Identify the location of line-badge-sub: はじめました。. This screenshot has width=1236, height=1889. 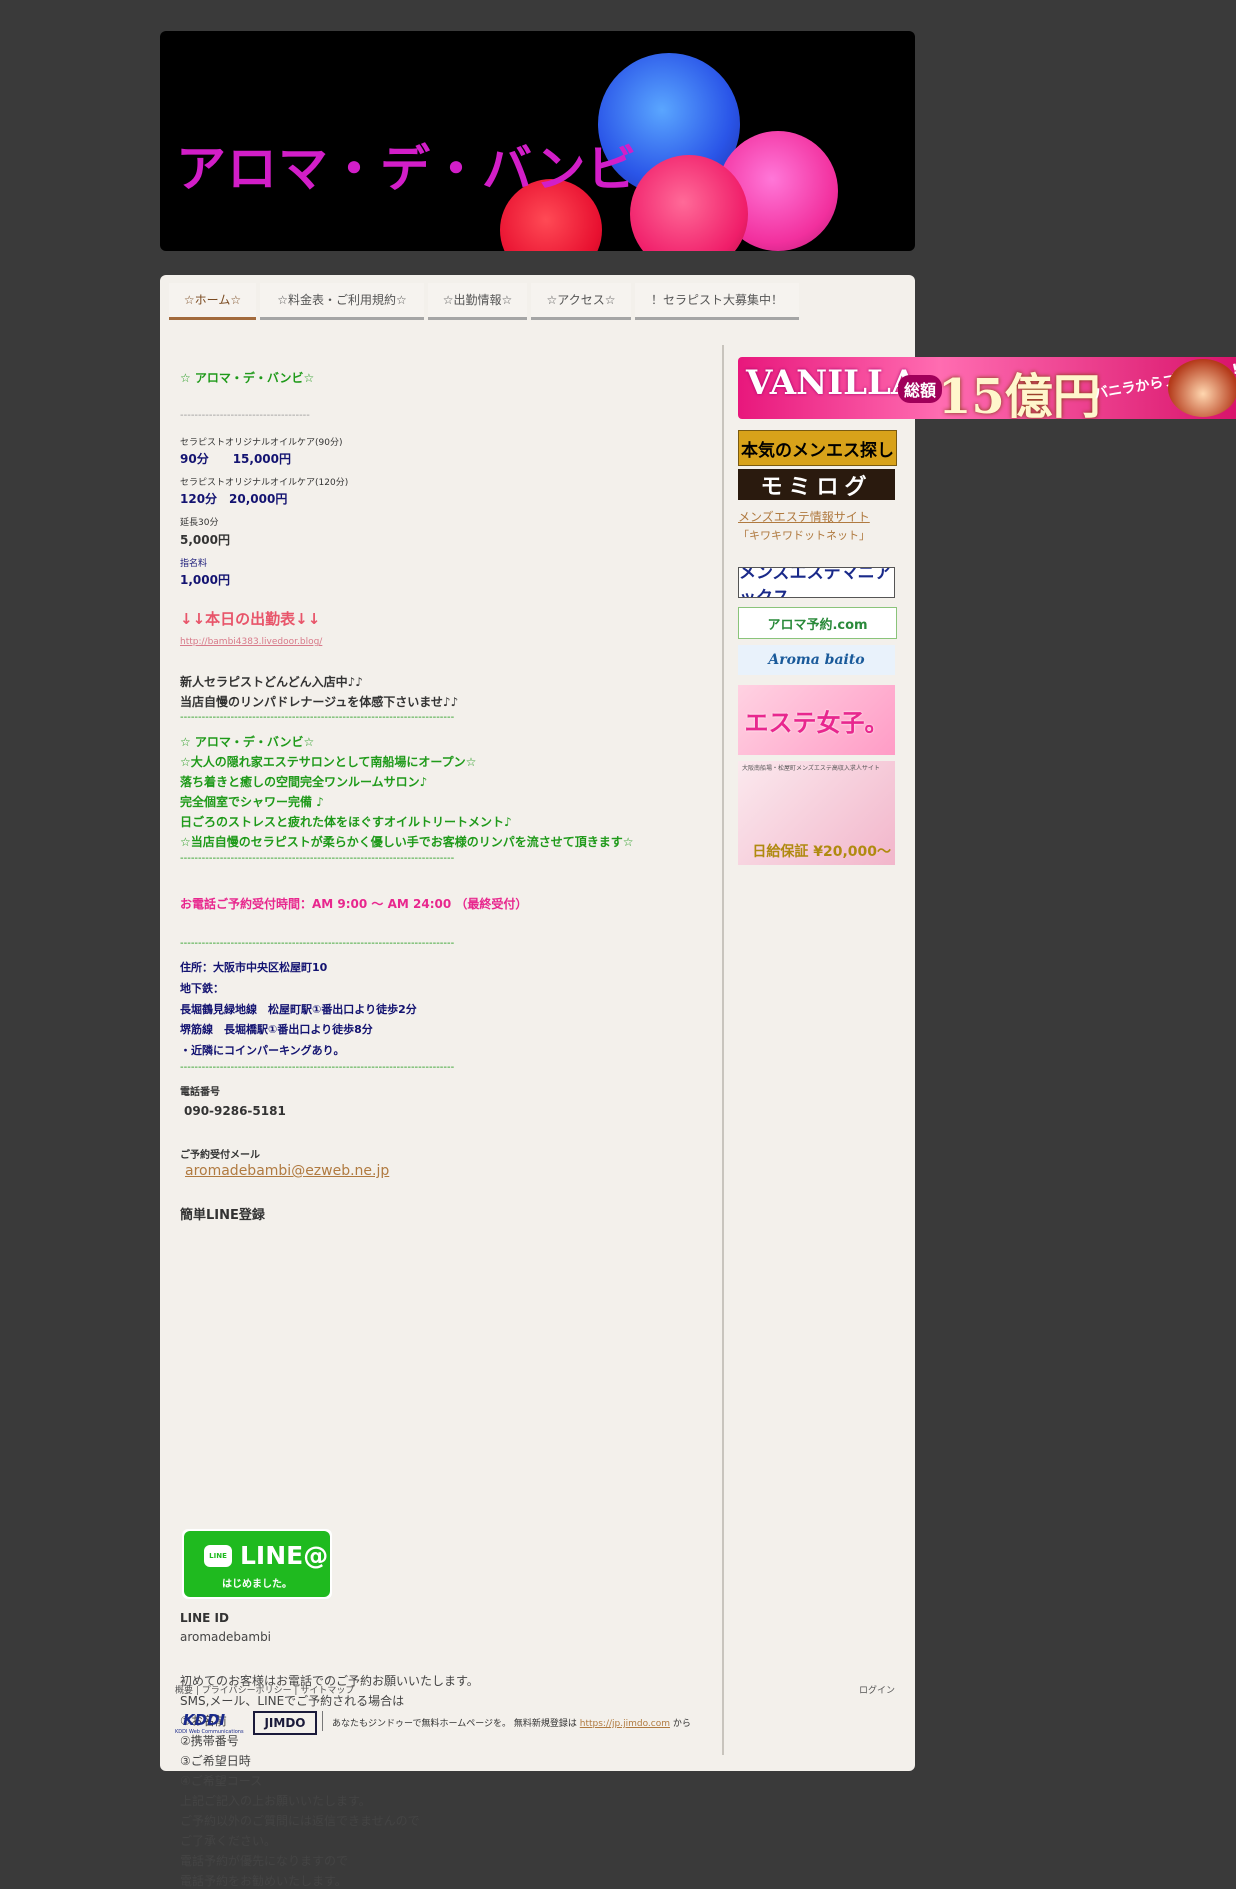
(257, 1584).